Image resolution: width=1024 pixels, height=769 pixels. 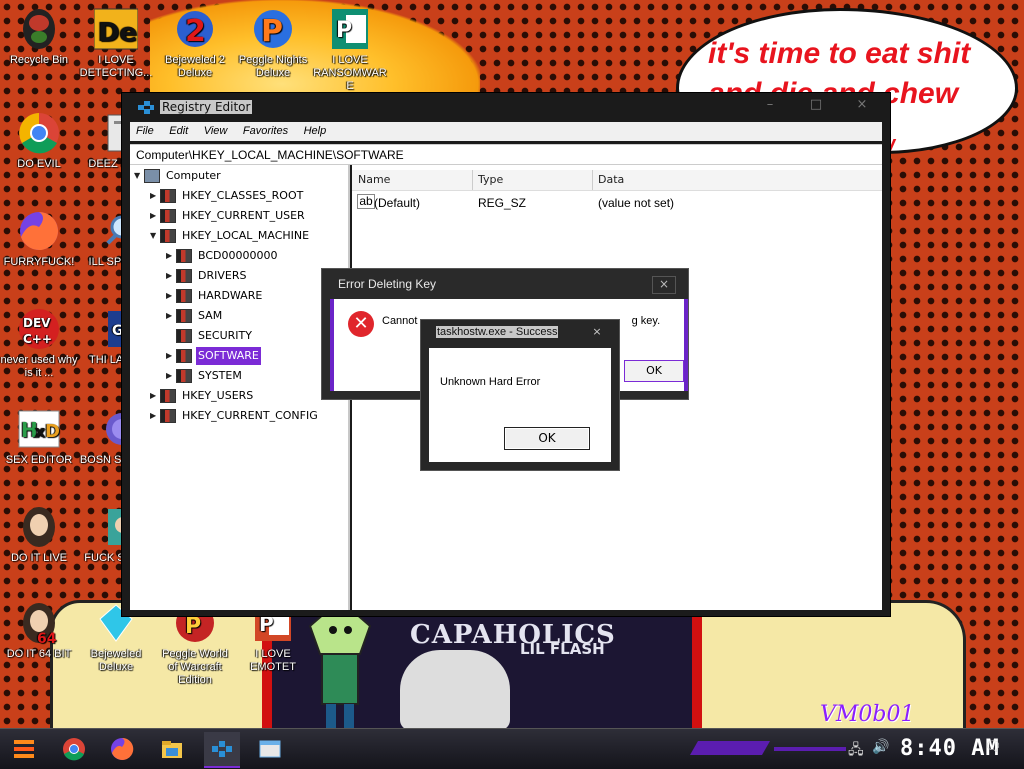 What do you see at coordinates (222, 750) in the screenshot?
I see `taskbar-registry-editor` at bounding box center [222, 750].